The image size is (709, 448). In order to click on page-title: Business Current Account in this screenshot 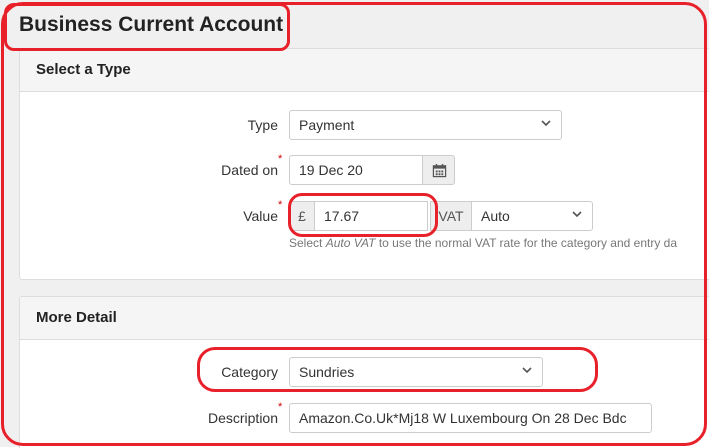, I will do `click(151, 24)`.